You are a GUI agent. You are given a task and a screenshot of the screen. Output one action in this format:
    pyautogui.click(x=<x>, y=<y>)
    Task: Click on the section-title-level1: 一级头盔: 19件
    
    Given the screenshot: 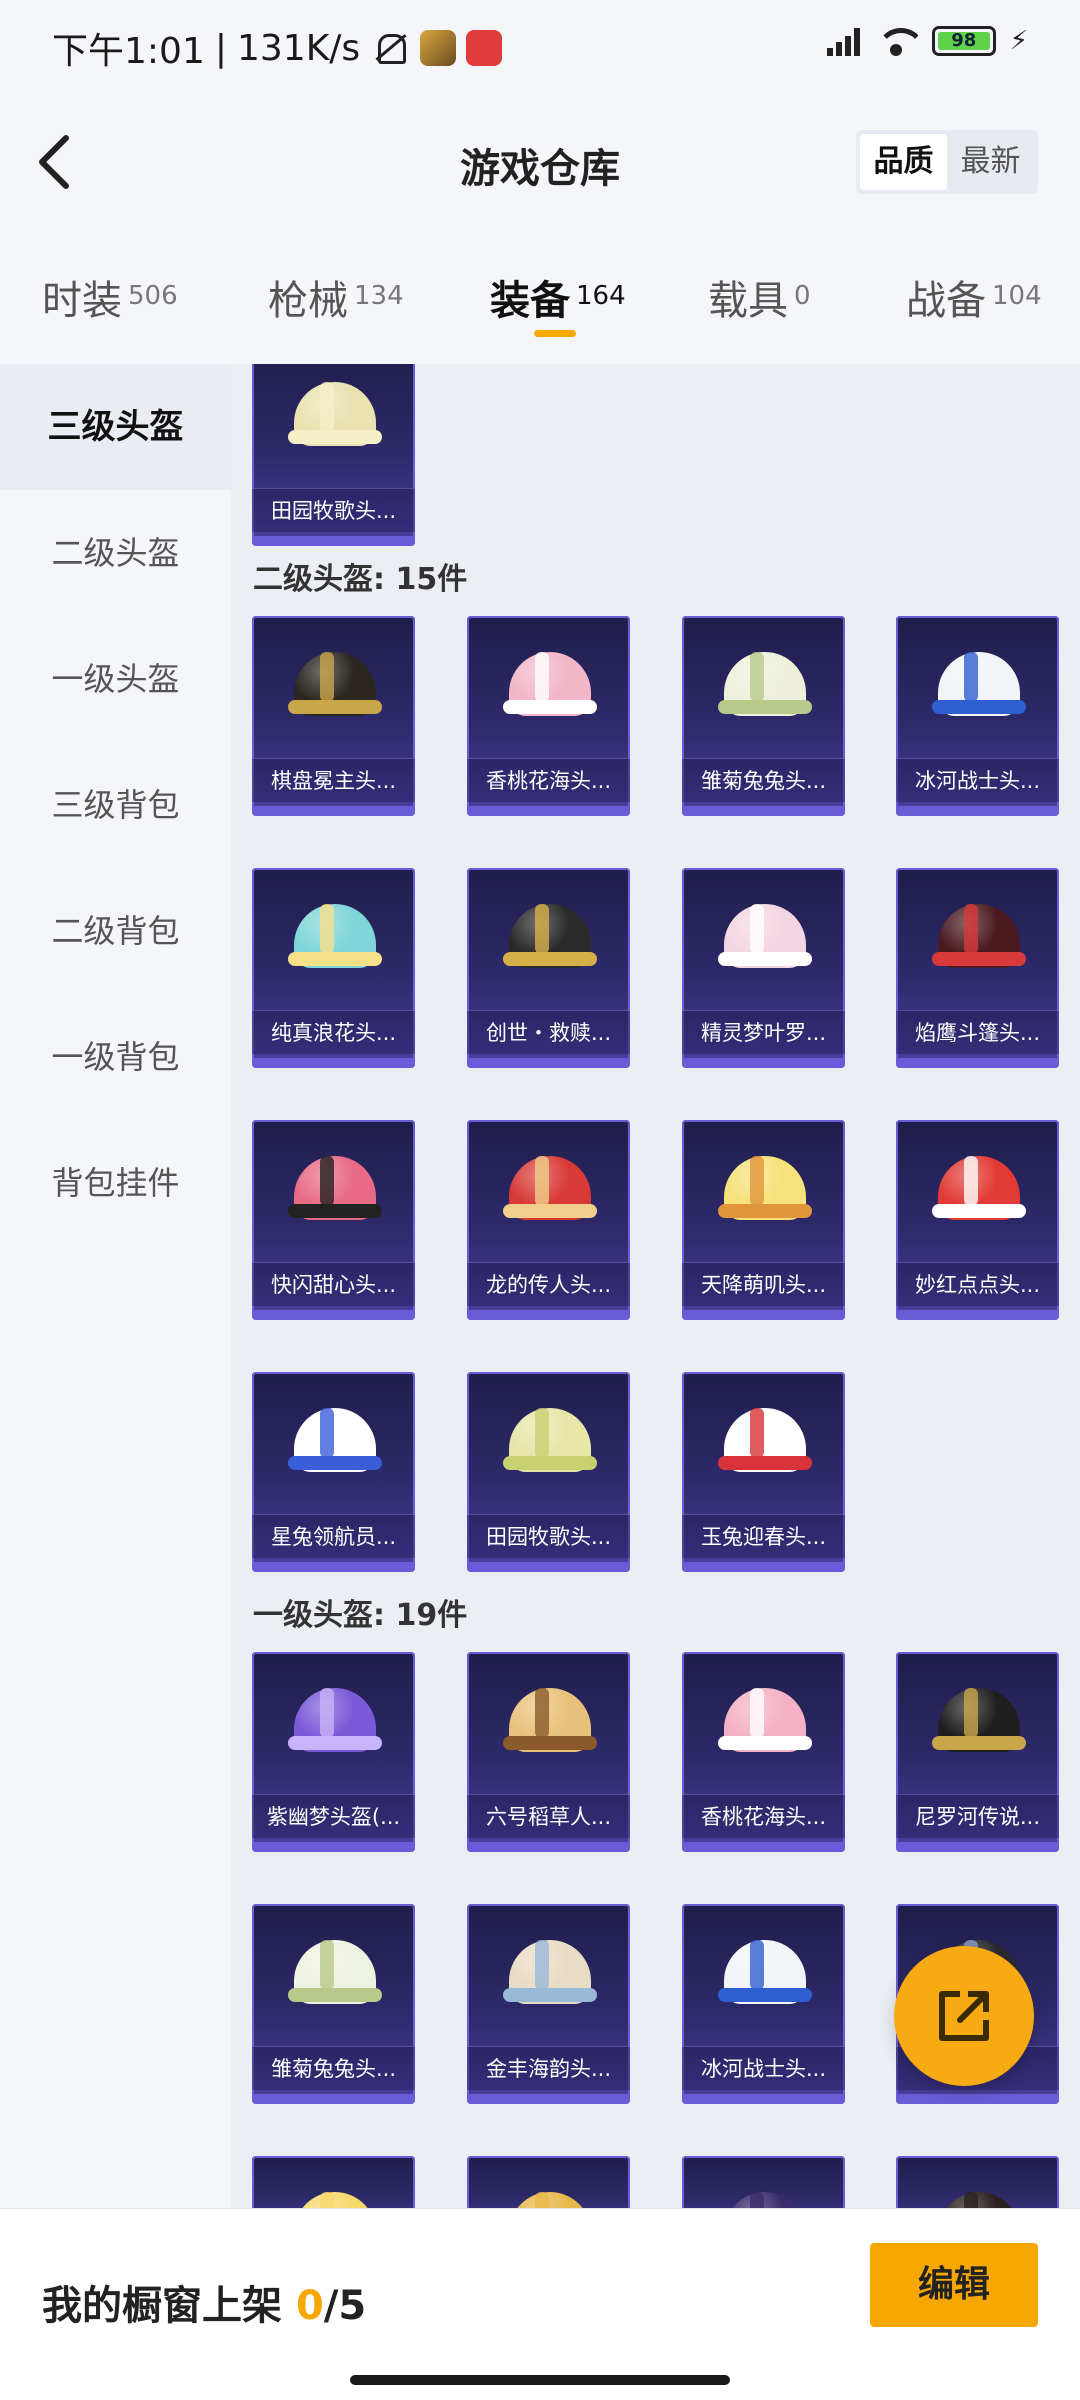 What is the action you would take?
    pyautogui.click(x=360, y=1615)
    